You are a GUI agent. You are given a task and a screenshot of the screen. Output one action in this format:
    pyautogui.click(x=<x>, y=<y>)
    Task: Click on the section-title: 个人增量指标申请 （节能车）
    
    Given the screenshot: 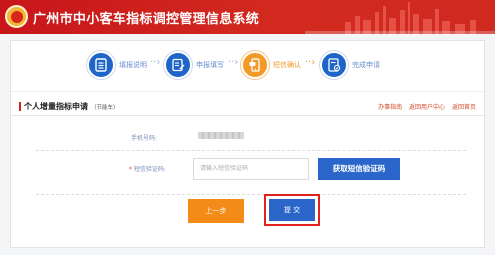 What is the action you would take?
    pyautogui.click(x=71, y=106)
    